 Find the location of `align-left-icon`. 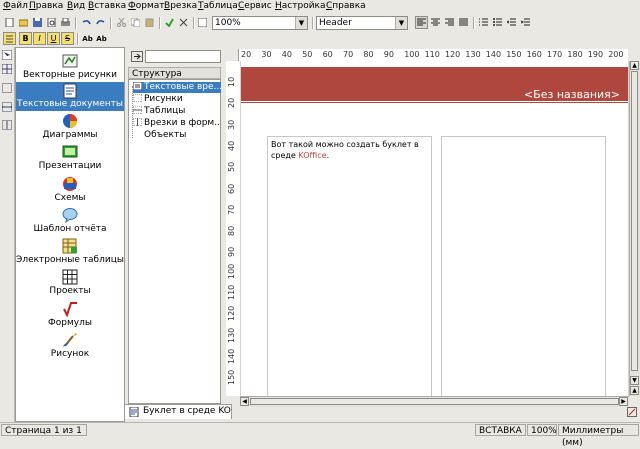

align-left-icon is located at coordinates (421, 22).